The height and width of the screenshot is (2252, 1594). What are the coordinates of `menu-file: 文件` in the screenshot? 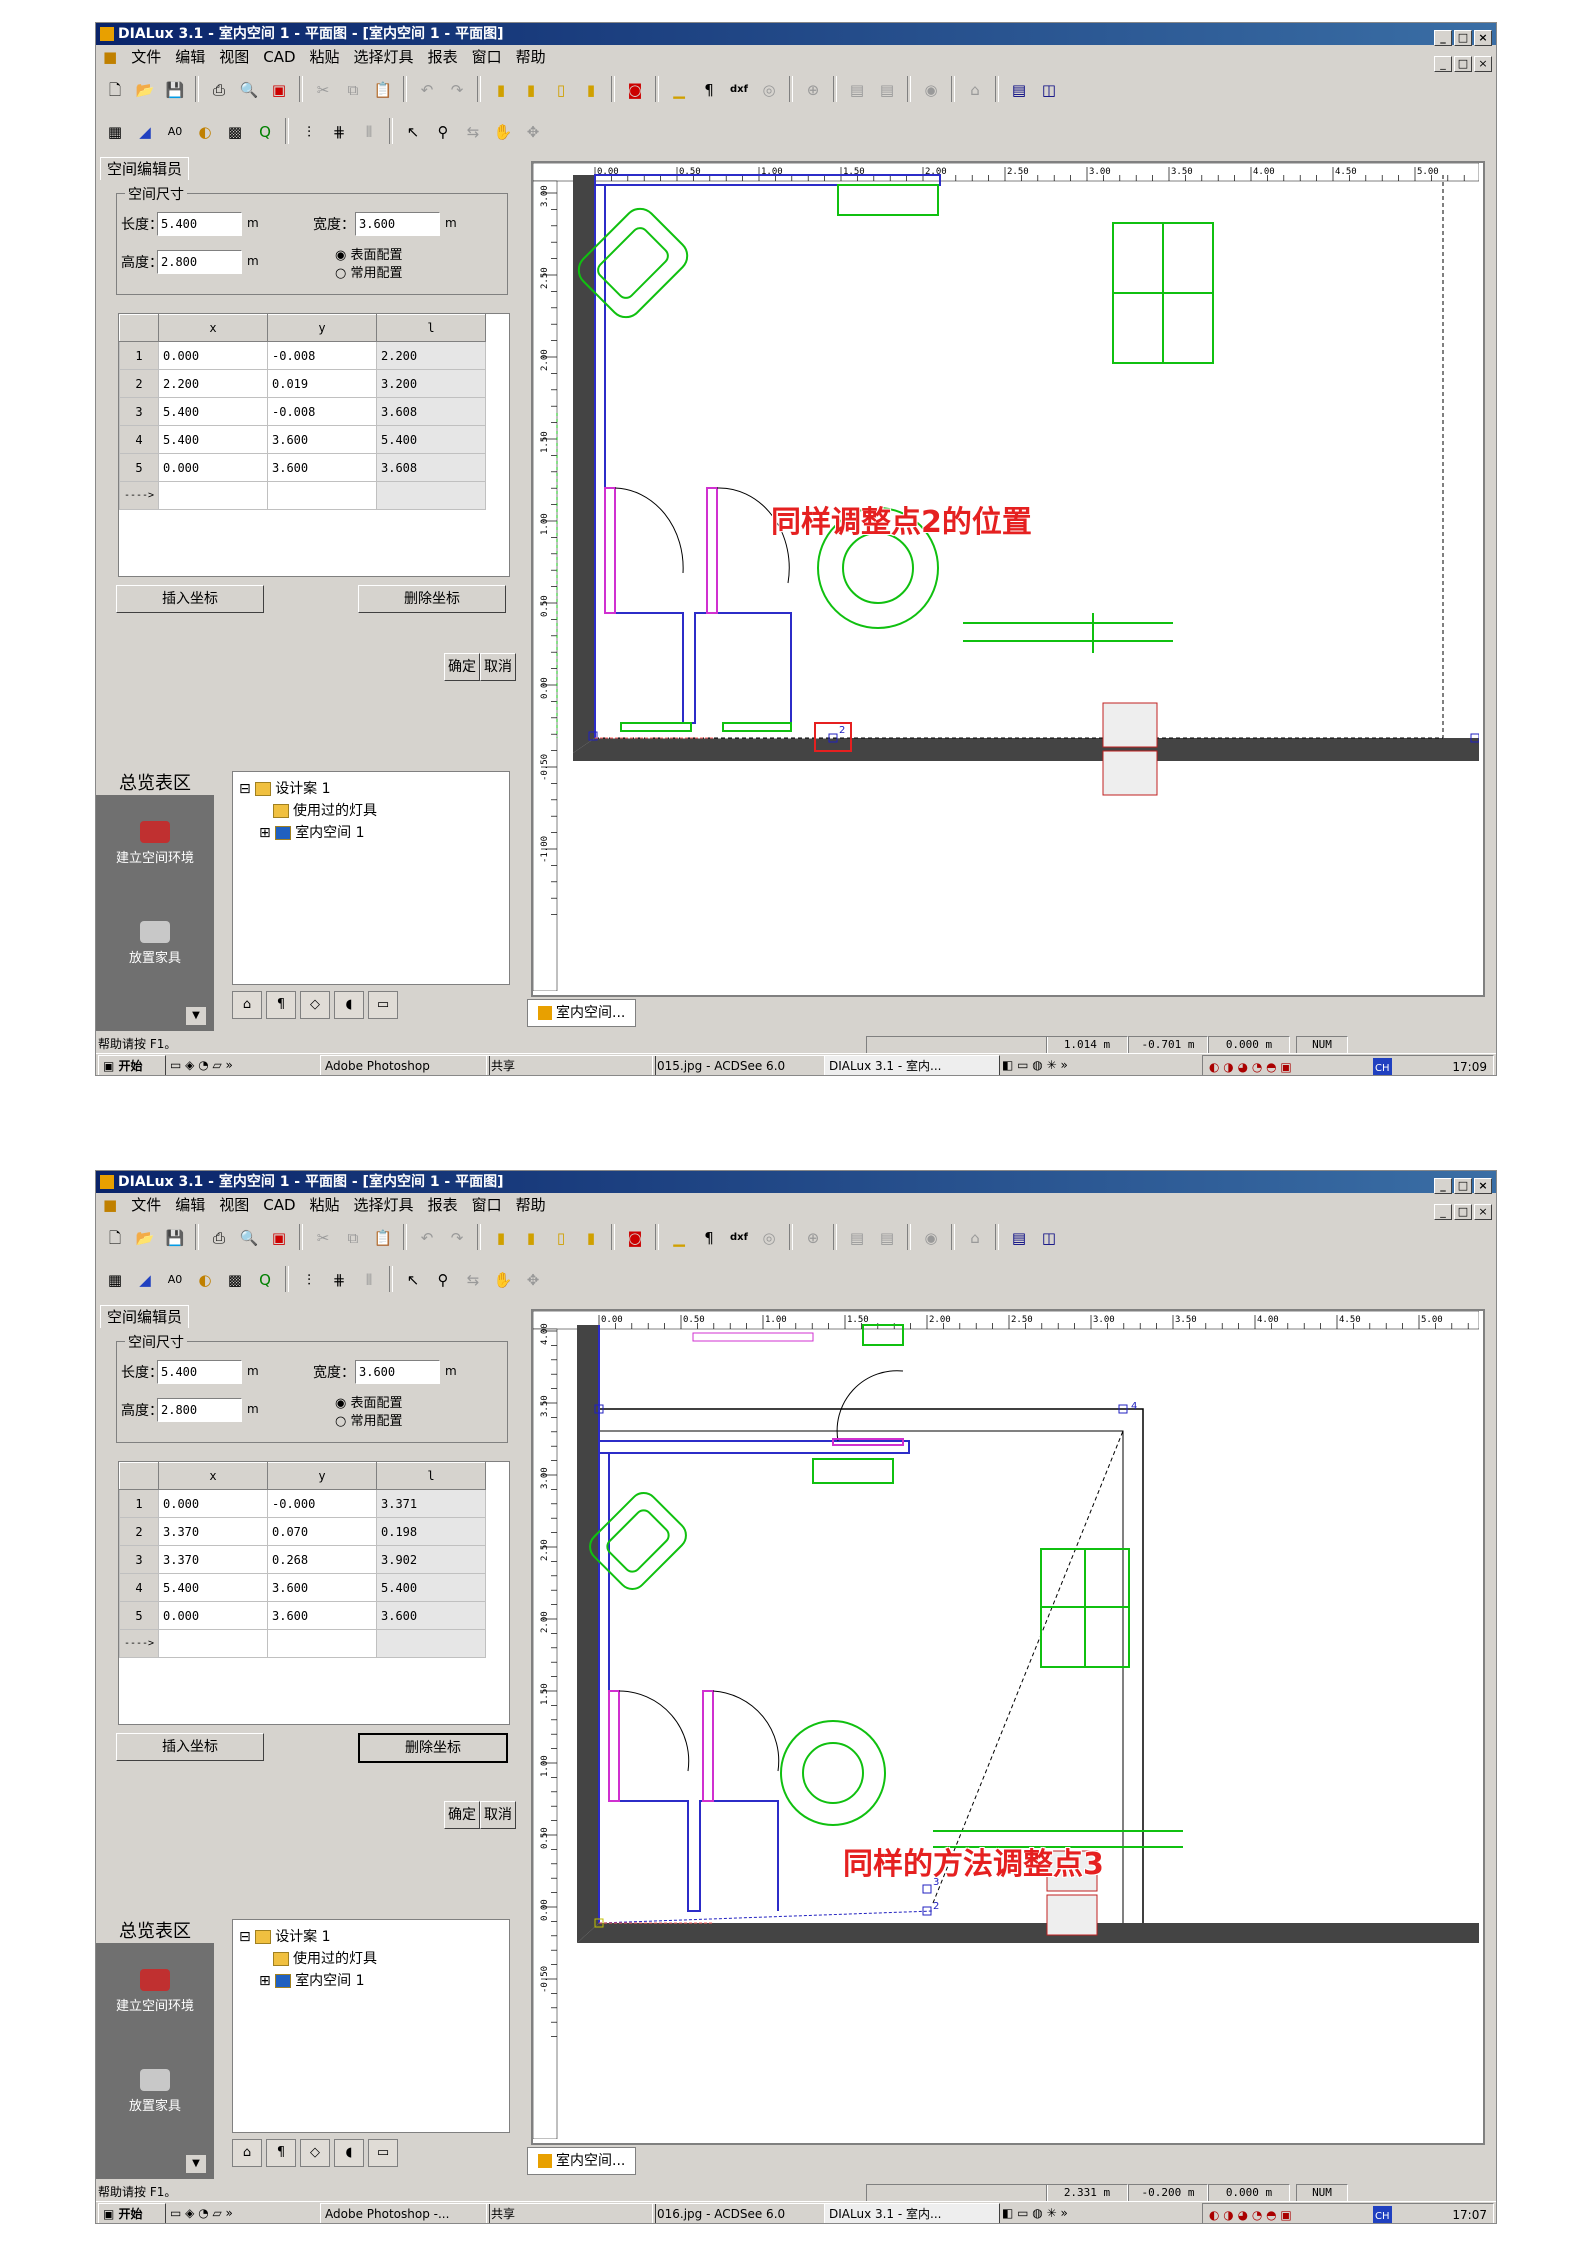 It's located at (146, 1205).